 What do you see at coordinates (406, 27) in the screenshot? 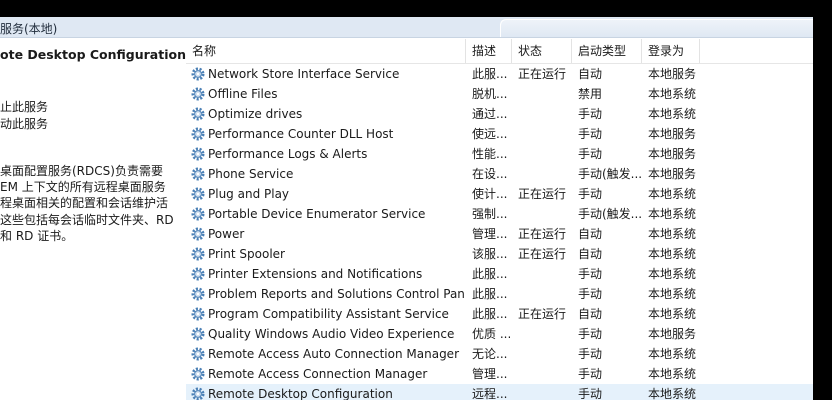
I see `title-bar: 服务(本地)` at bounding box center [406, 27].